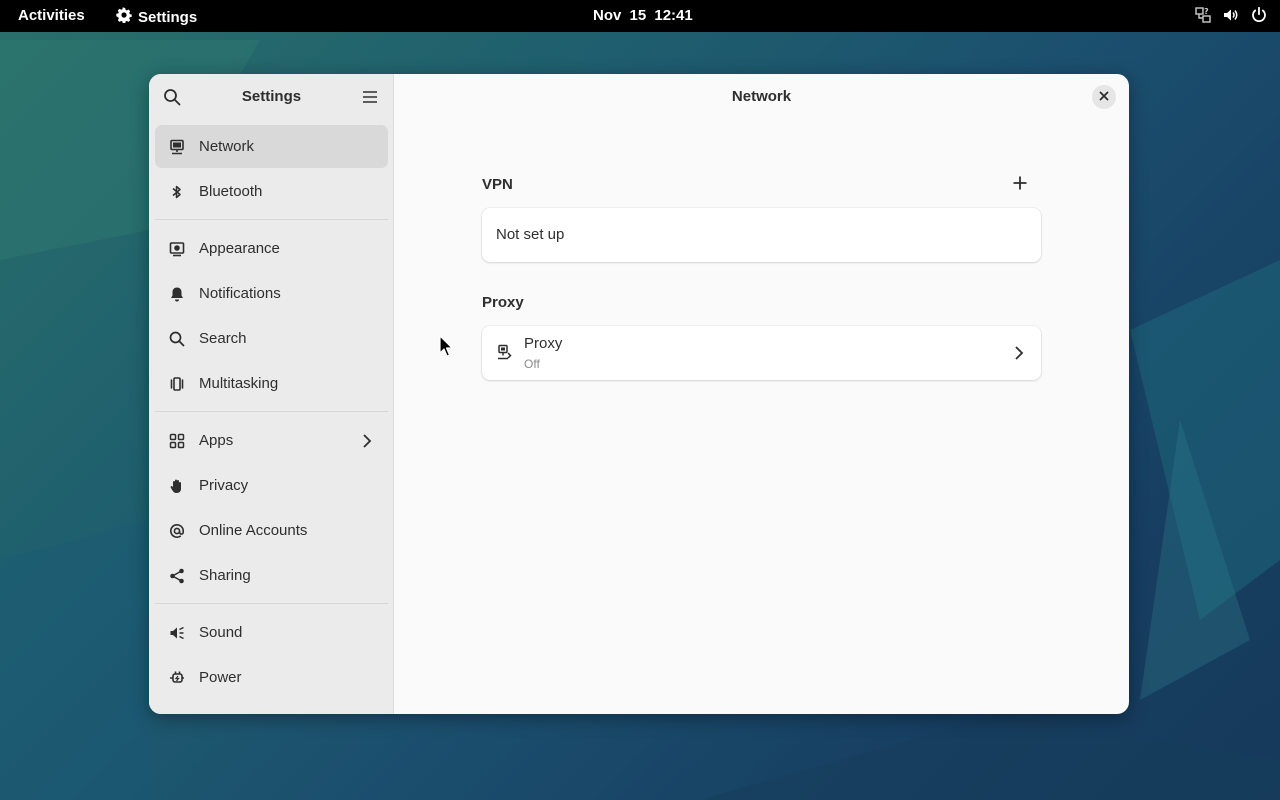  I want to click on sidebar-item-online-accounts: Online Accounts, so click(271, 530).